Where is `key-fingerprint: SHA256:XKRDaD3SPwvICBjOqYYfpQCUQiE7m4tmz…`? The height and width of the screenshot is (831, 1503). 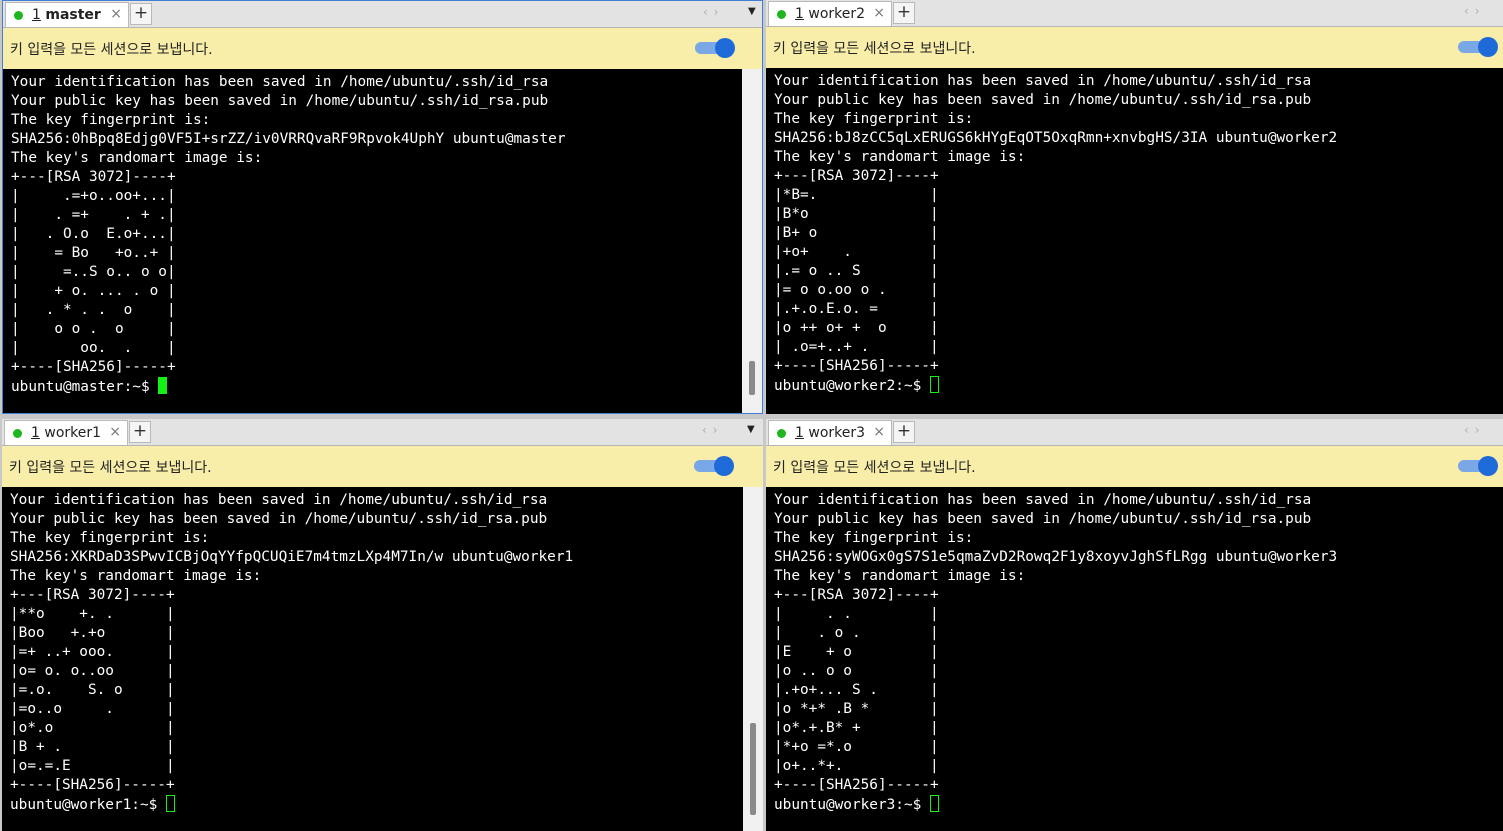 key-fingerprint: SHA256:XKRDaD3SPwvICBjOqYYfpQCUQiE7m4tmz… is located at coordinates (292, 557).